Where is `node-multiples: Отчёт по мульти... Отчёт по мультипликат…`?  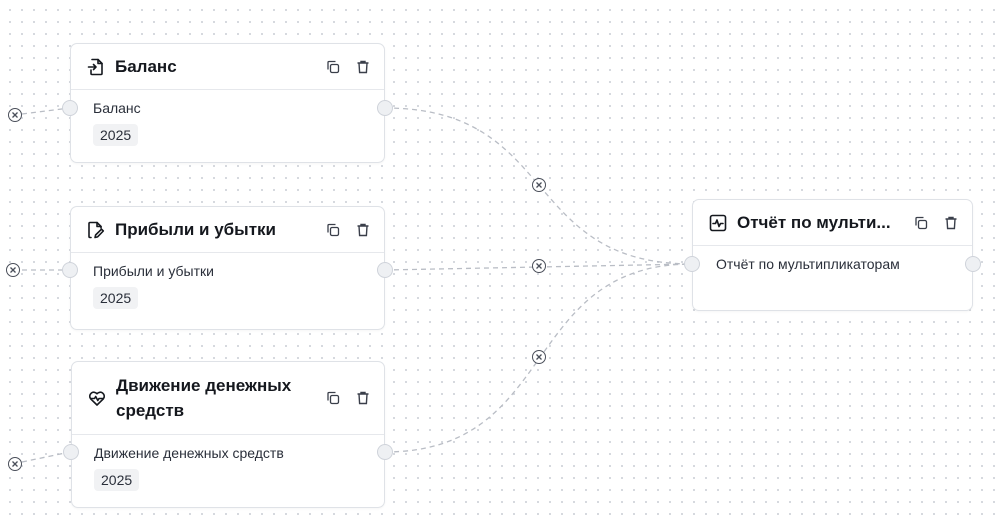 node-multiples: Отчёт по мульти... Отчёт по мультипликат… is located at coordinates (832, 255).